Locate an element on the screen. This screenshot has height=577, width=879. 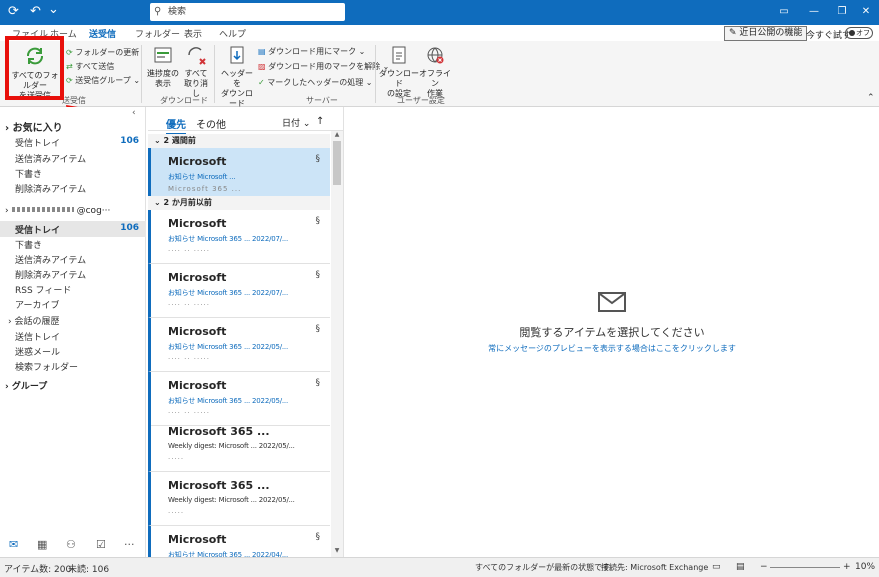
sidebar-item-favorites-sent: 送信済みアイテム is located at coordinates (50, 158).